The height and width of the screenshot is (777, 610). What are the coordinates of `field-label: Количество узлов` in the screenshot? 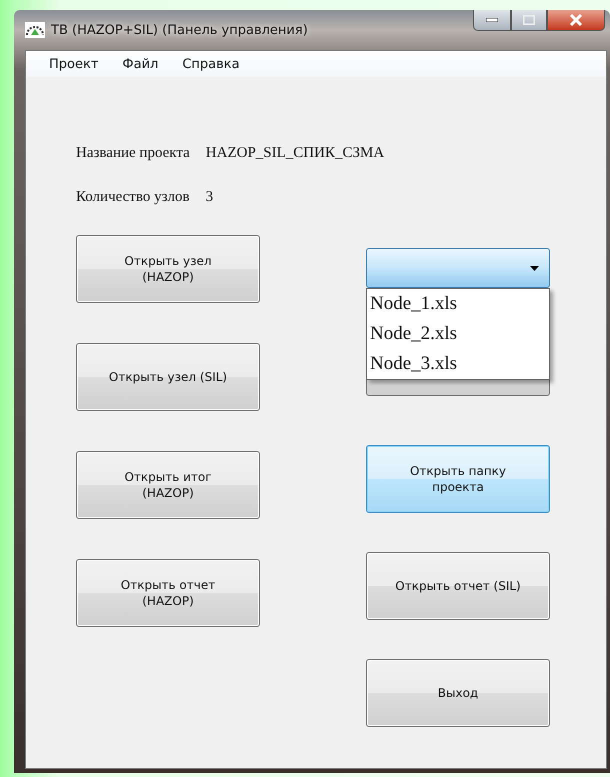 It's located at (133, 197).